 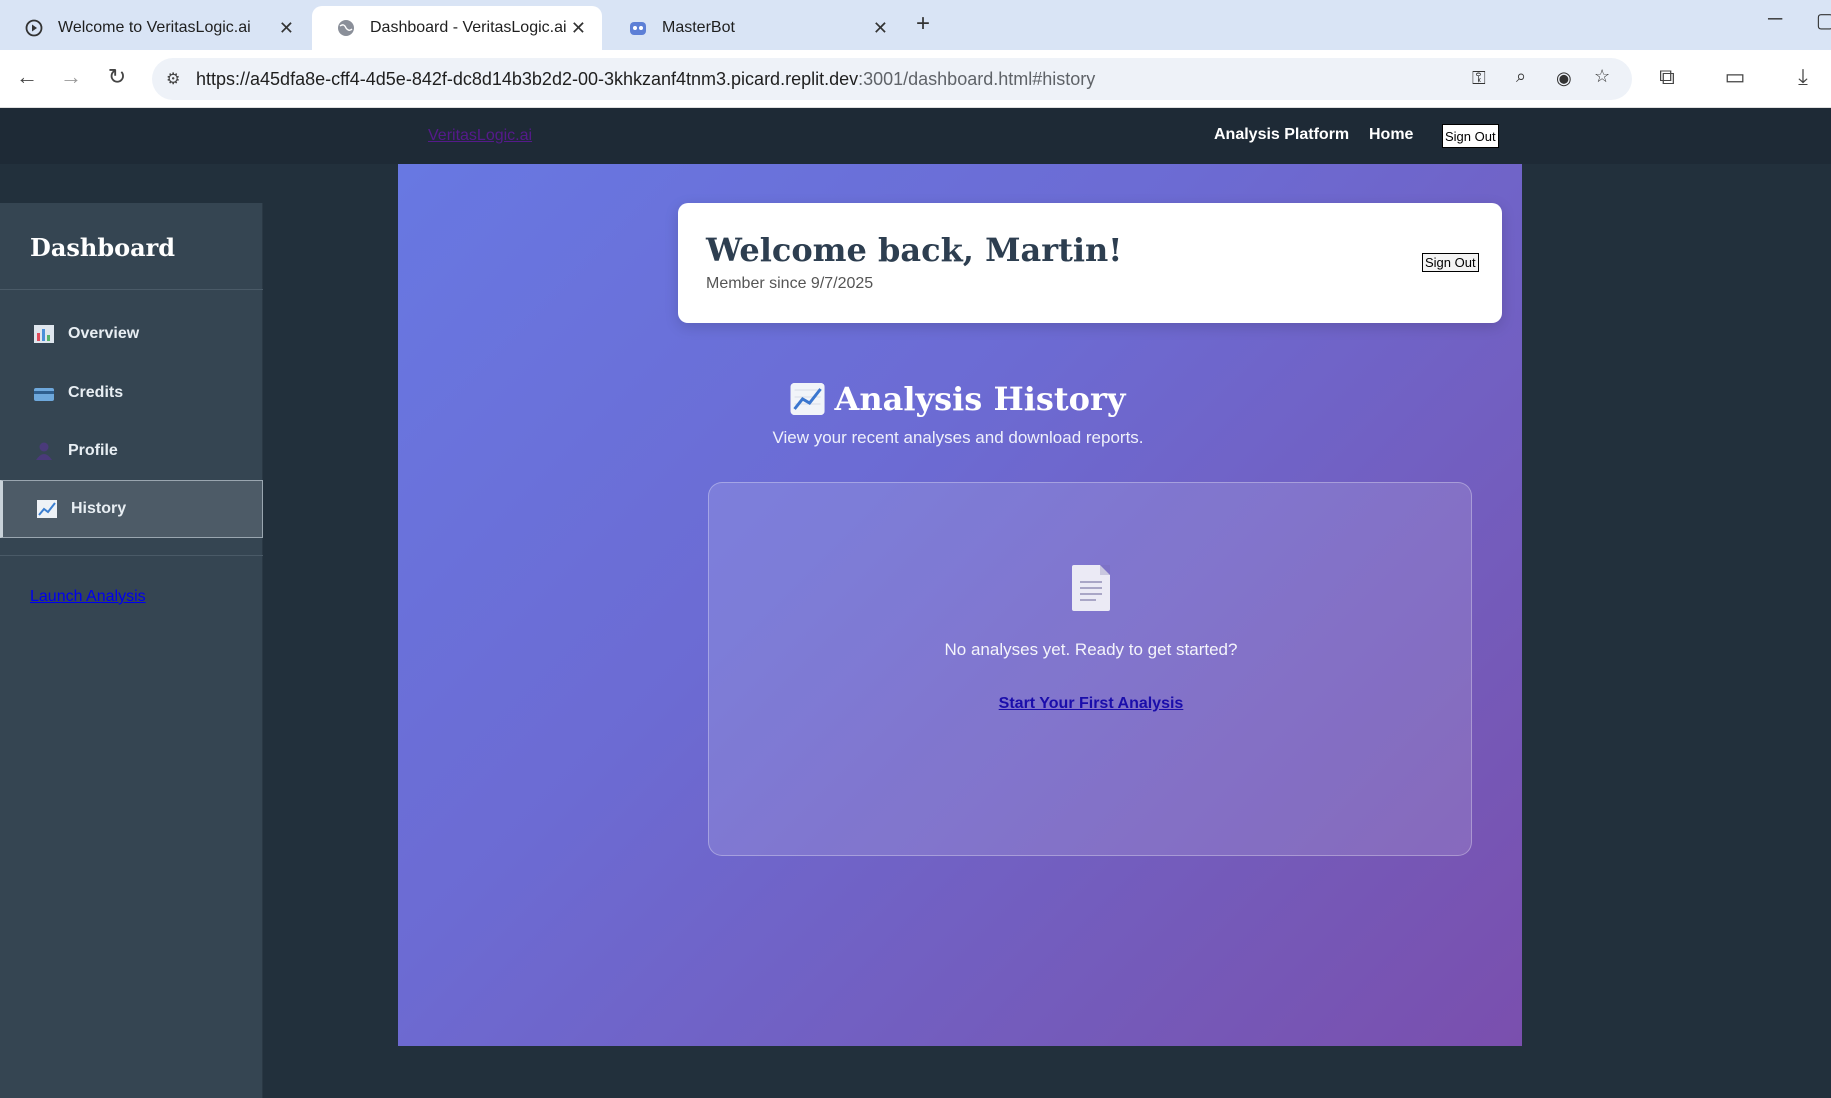 I want to click on tab-title: MasterBot, so click(x=698, y=27).